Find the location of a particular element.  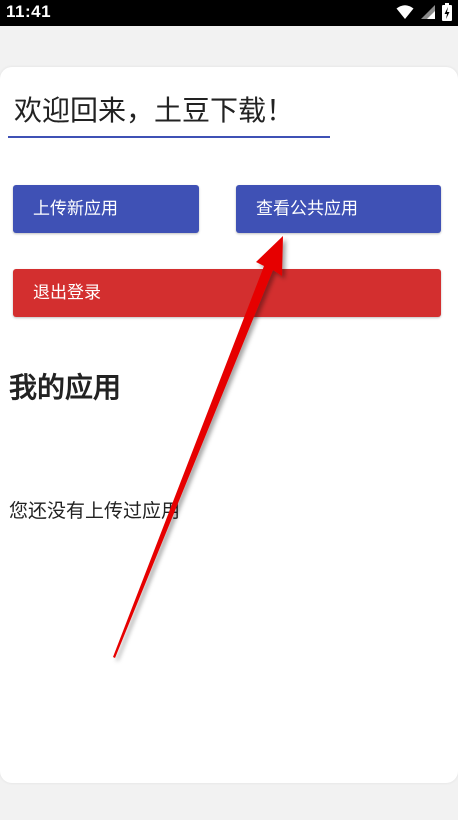

upload-app-button: 上传新应用 is located at coordinates (106, 209).